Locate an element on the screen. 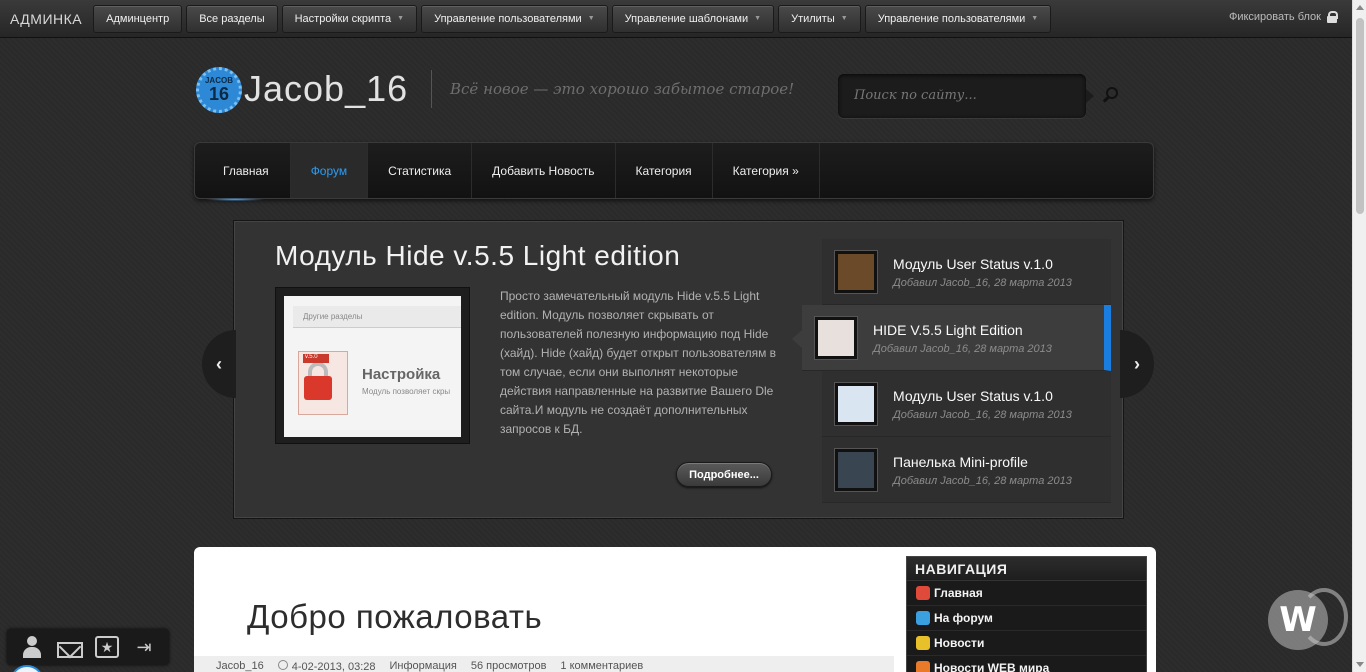  slider-next-button: › is located at coordinates (1137, 364).